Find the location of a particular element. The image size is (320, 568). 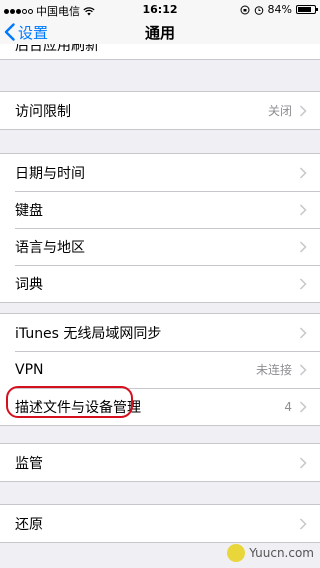

row-label: 访问限制 is located at coordinates (43, 111).